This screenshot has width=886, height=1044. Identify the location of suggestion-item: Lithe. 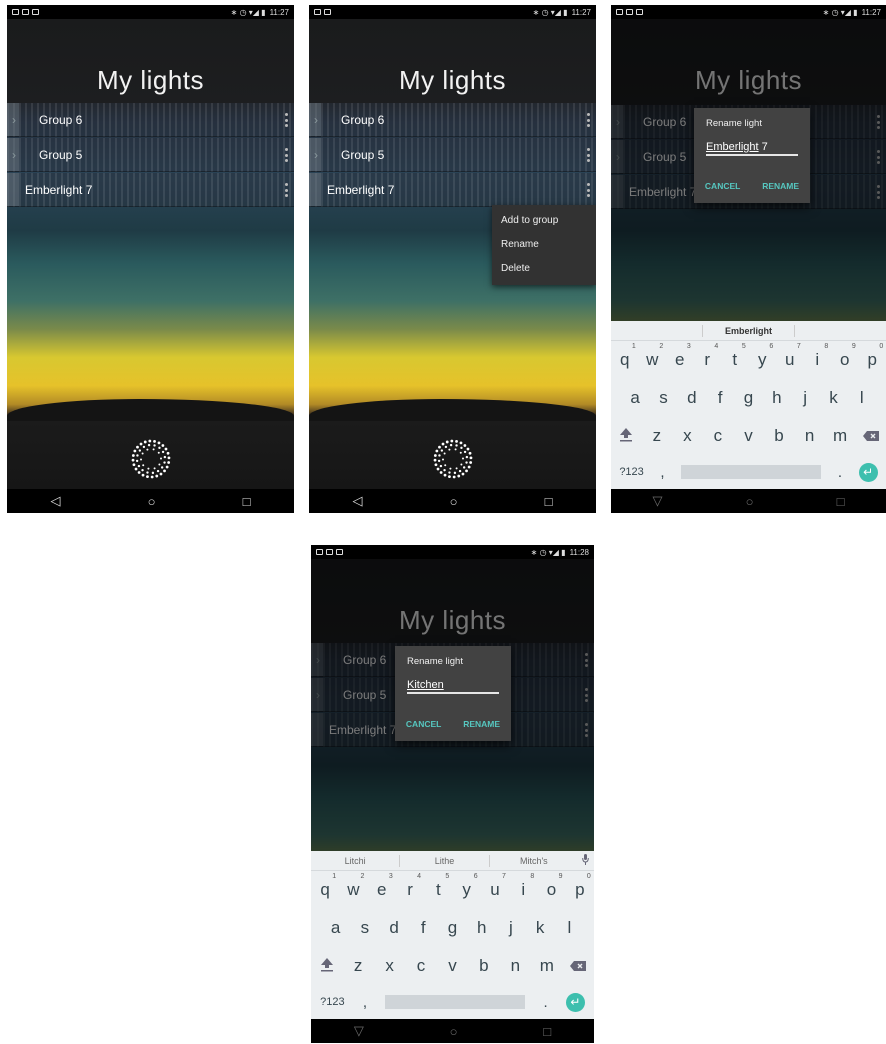
(444, 861).